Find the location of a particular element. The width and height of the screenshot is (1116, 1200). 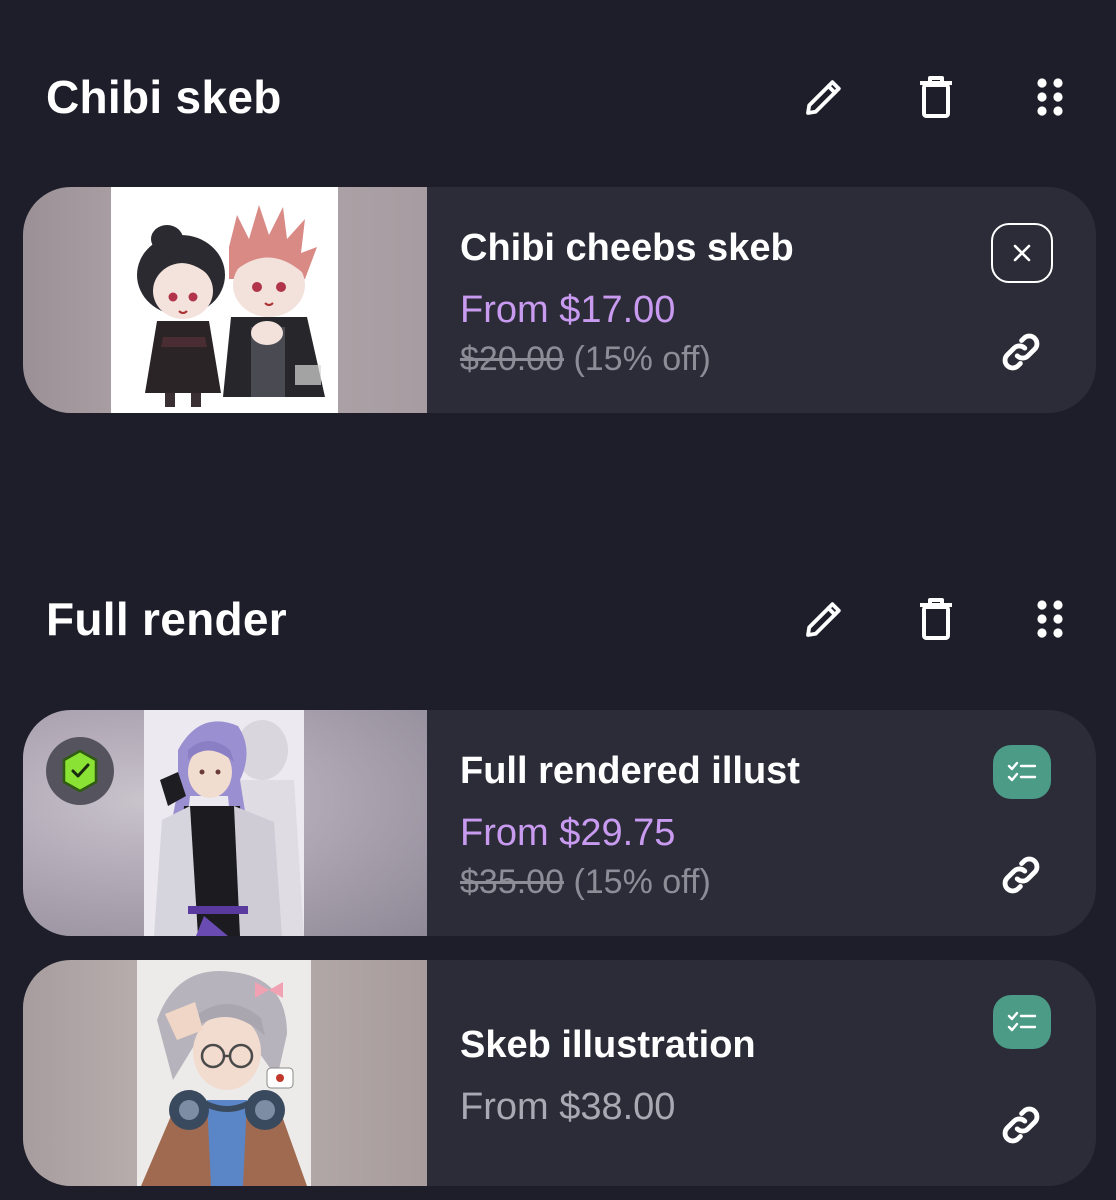

skeb-artwork-image is located at coordinates (224, 1073).